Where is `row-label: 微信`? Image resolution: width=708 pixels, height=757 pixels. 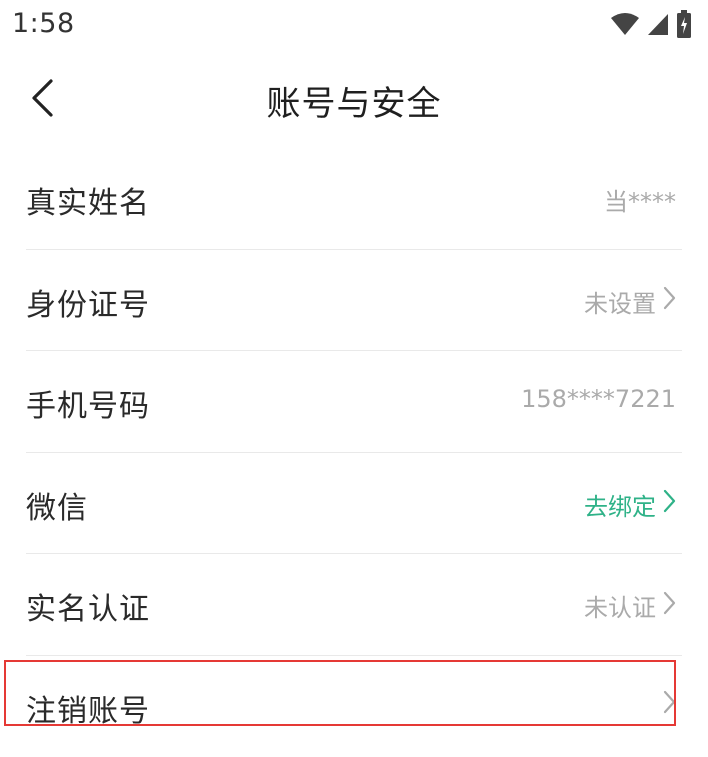 row-label: 微信 is located at coordinates (57, 505).